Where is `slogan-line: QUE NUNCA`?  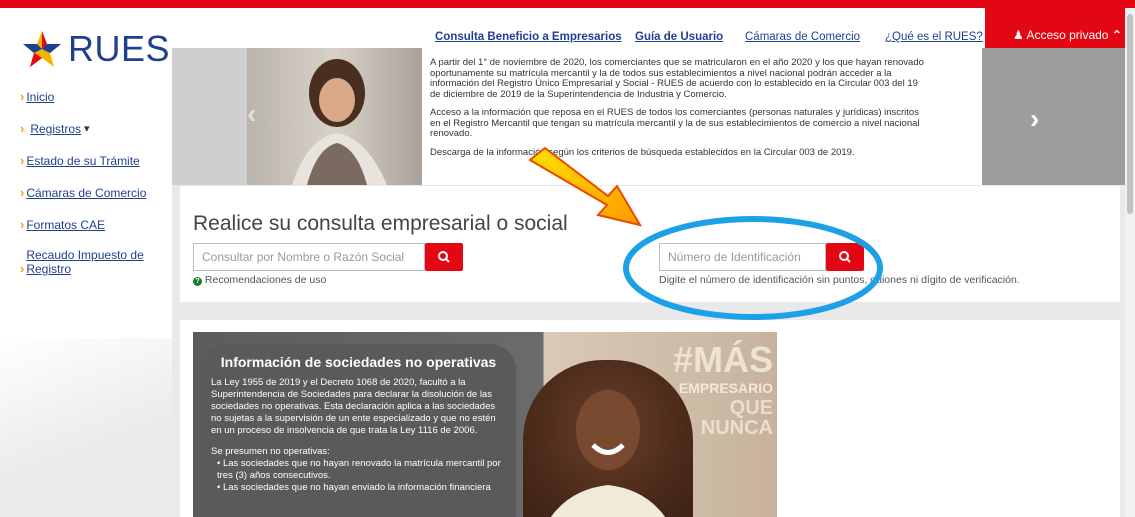 slogan-line: QUE NUNCA is located at coordinates (736, 418).